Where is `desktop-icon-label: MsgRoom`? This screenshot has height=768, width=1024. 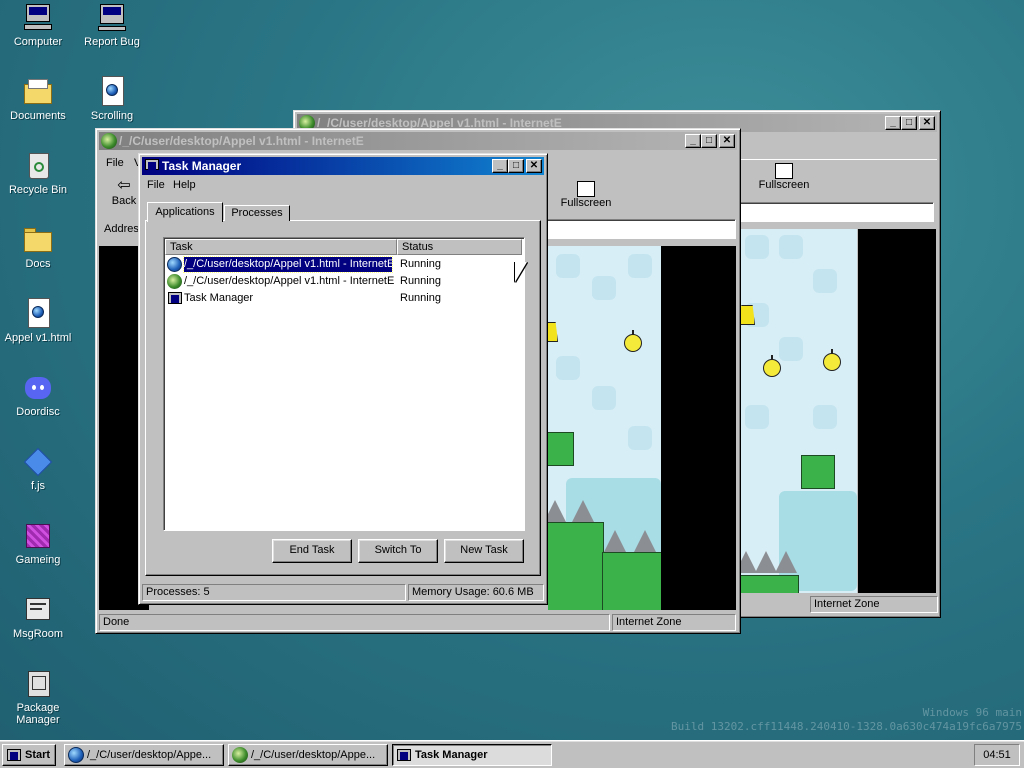
desktop-icon-label: MsgRoom is located at coordinates (38, 634).